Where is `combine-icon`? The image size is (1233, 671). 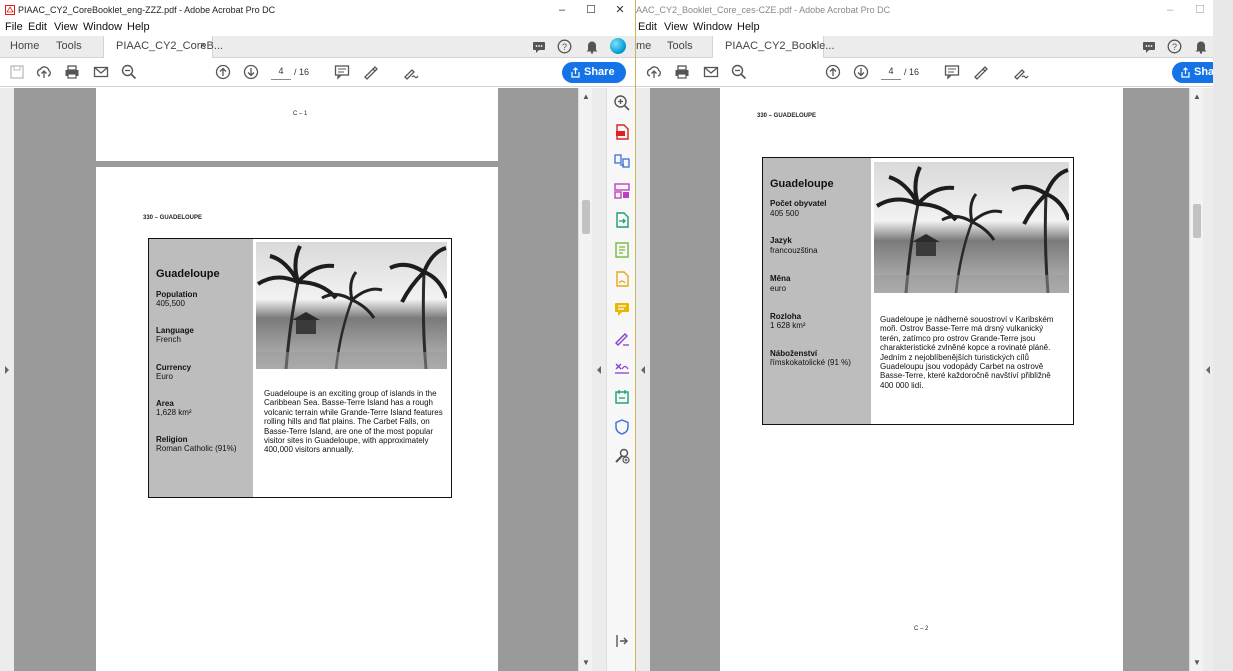
combine-icon is located at coordinates (622, 161).